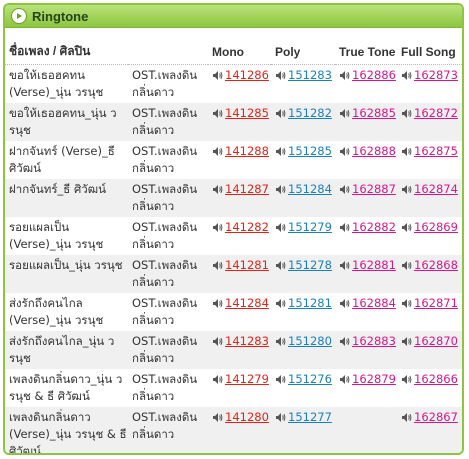  Describe the element at coordinates (247, 265) in the screenshot. I see `mono-code-link: 141281` at that location.